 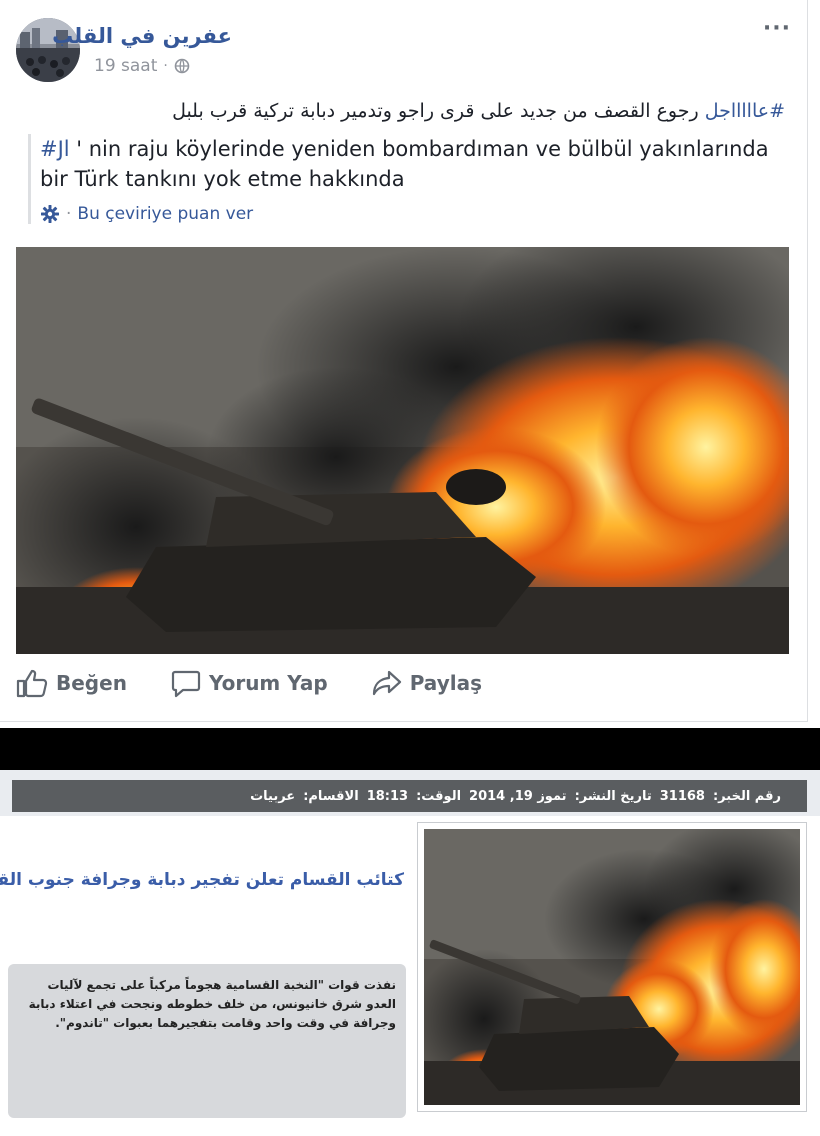 I want to click on news-time-value: 18:13, so click(x=387, y=796).